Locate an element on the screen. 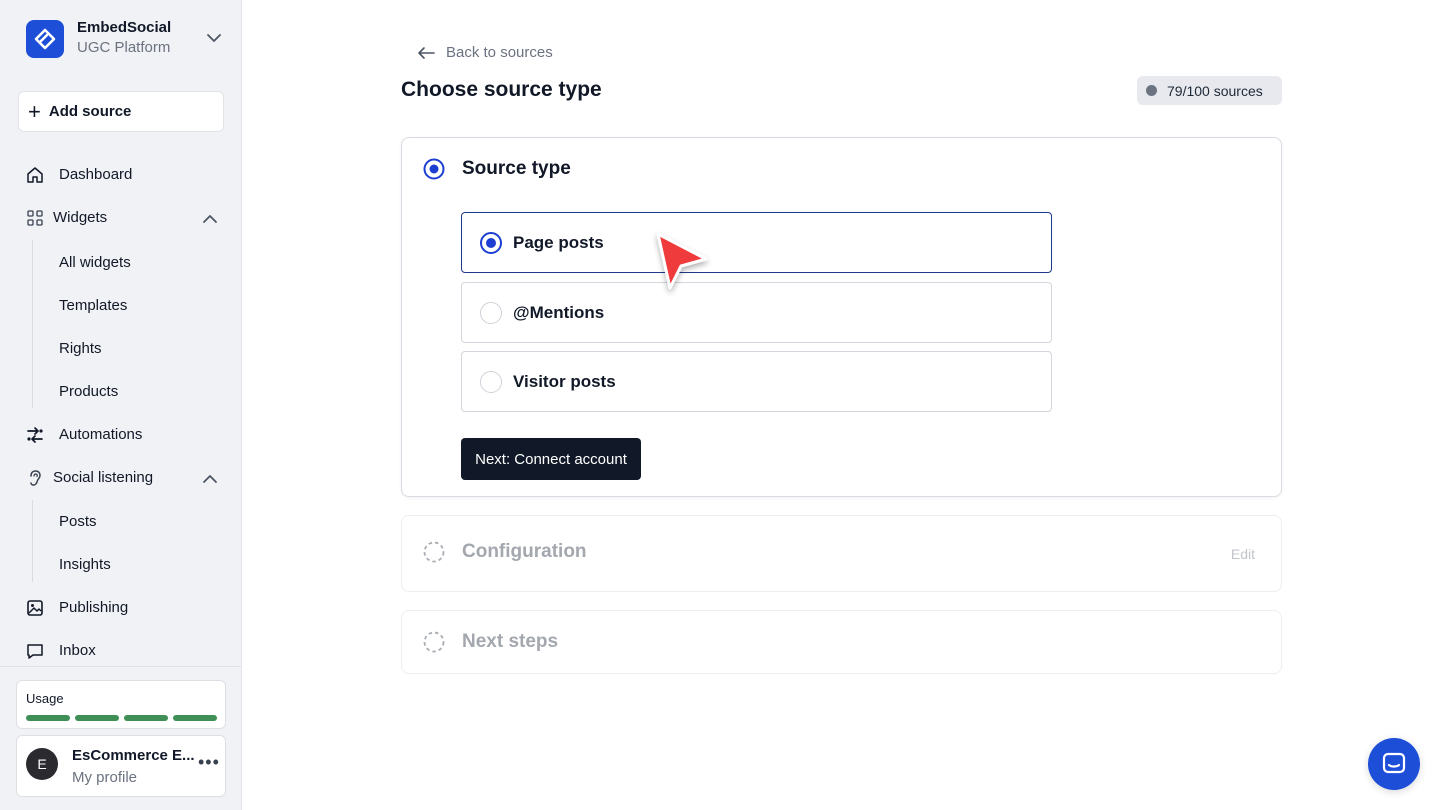  radio-active-step-icon is located at coordinates (434, 169).